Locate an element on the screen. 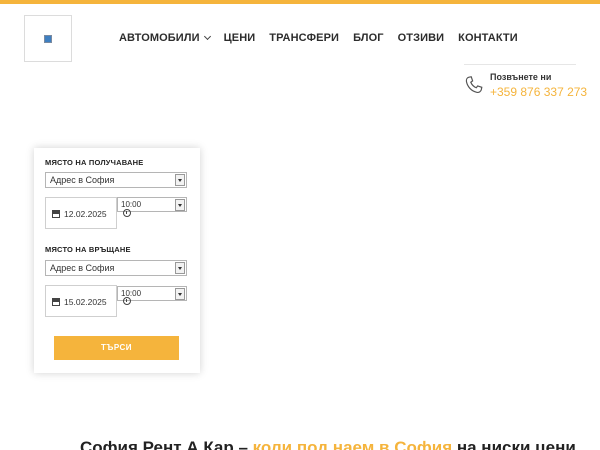  nav-item-label: ОТЗИВИ is located at coordinates (421, 38).